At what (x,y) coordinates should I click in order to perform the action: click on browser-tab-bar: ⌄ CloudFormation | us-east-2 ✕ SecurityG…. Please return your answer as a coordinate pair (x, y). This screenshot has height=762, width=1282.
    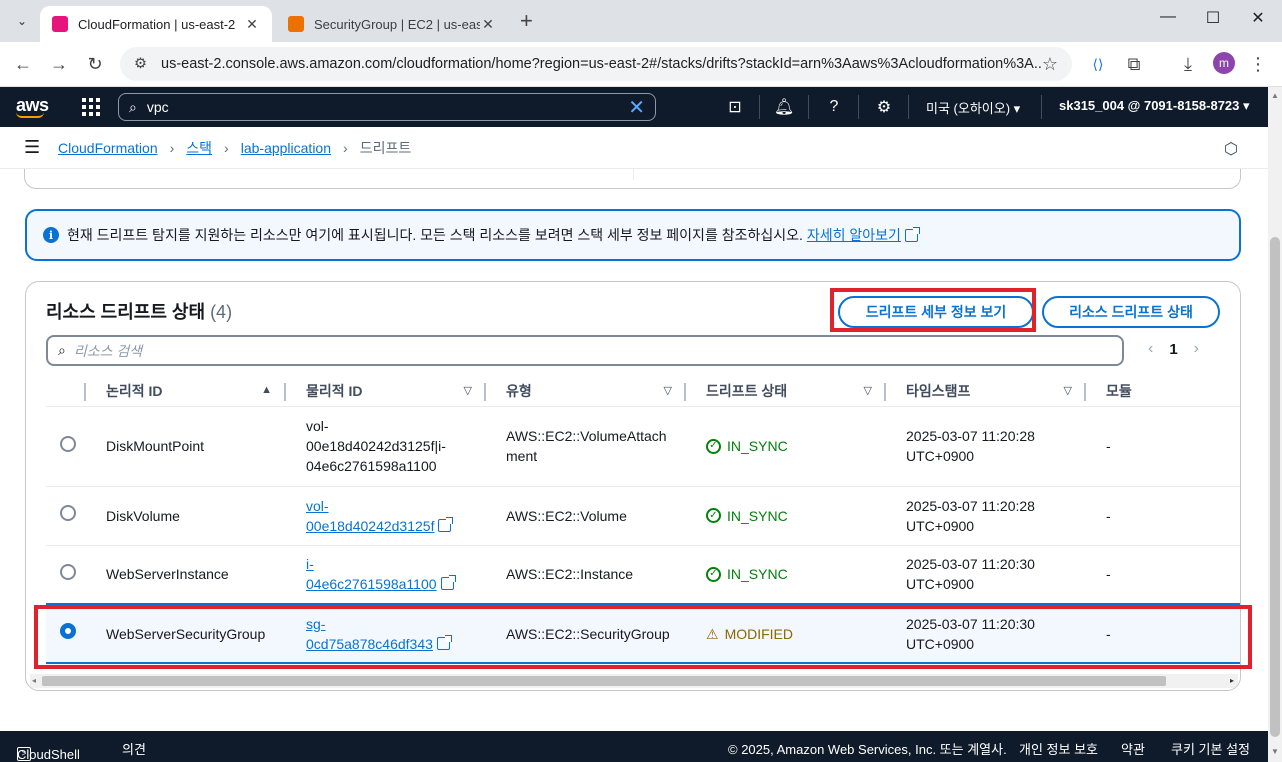
    Looking at the image, I should click on (641, 21).